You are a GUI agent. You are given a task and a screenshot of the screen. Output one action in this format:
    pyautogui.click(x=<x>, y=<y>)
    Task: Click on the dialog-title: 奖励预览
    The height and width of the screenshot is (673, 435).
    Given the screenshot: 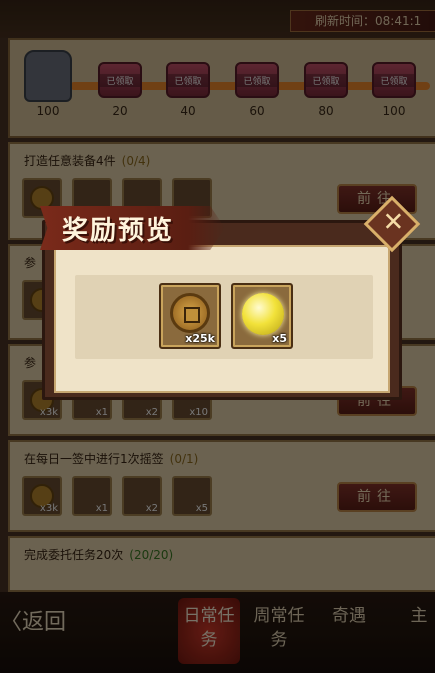 What is the action you would take?
    pyautogui.click(x=118, y=231)
    